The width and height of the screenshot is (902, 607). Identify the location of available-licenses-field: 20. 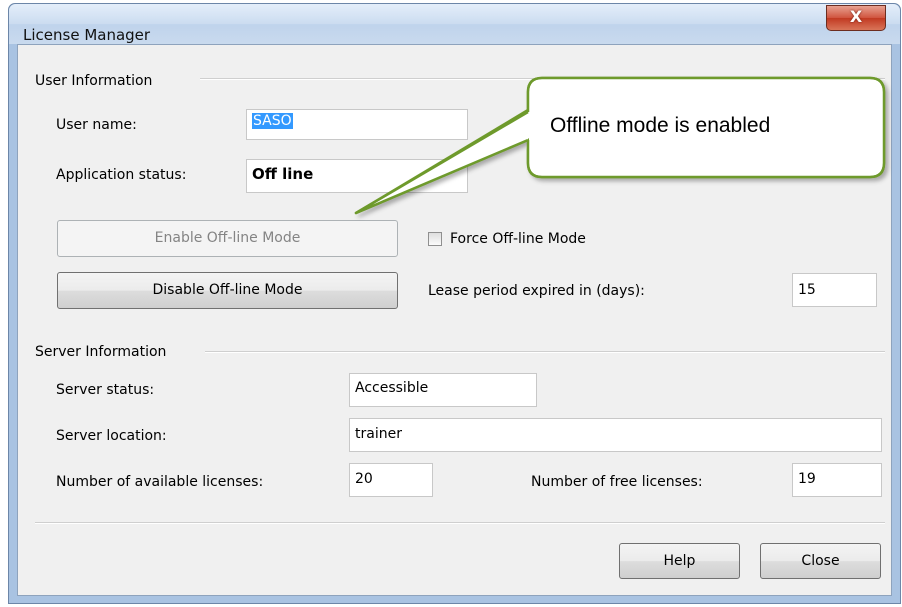
(391, 480).